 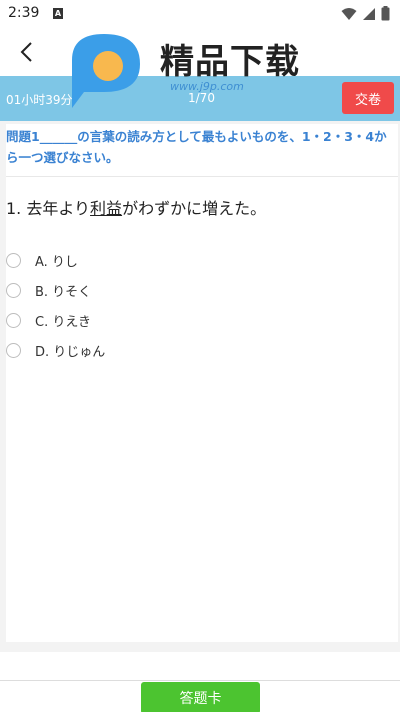 I want to click on option-label: D. りじゅん, so click(x=70, y=352).